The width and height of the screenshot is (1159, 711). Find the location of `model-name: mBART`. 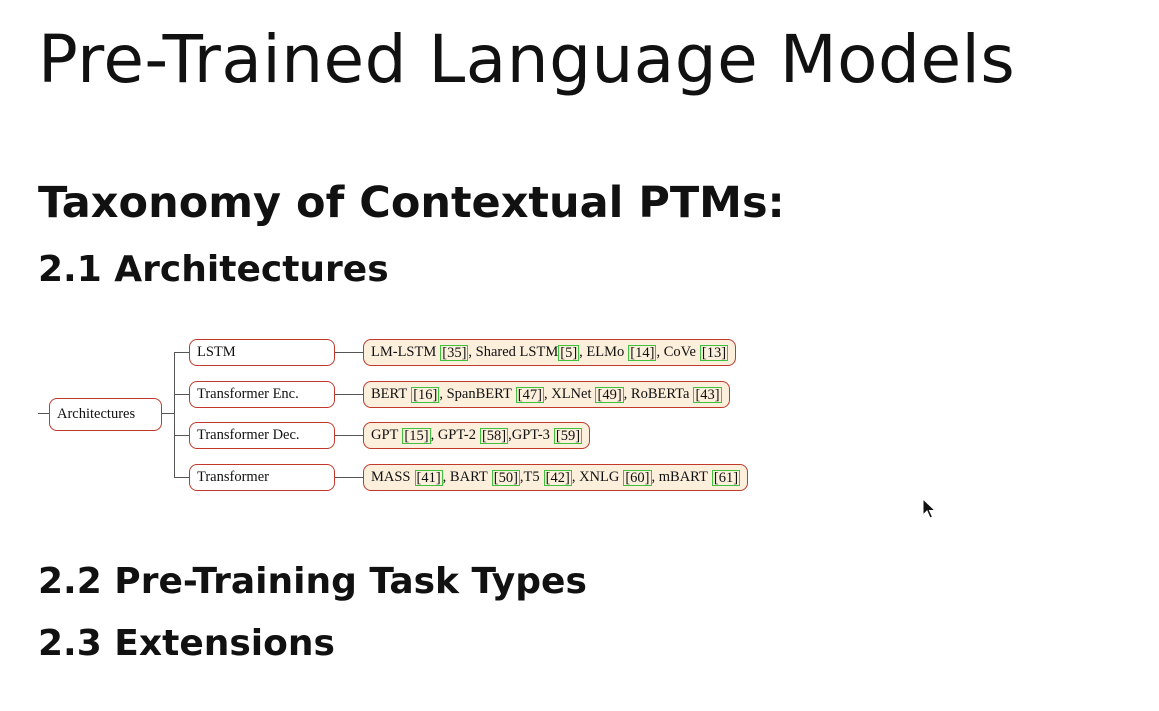

model-name: mBART is located at coordinates (683, 477).